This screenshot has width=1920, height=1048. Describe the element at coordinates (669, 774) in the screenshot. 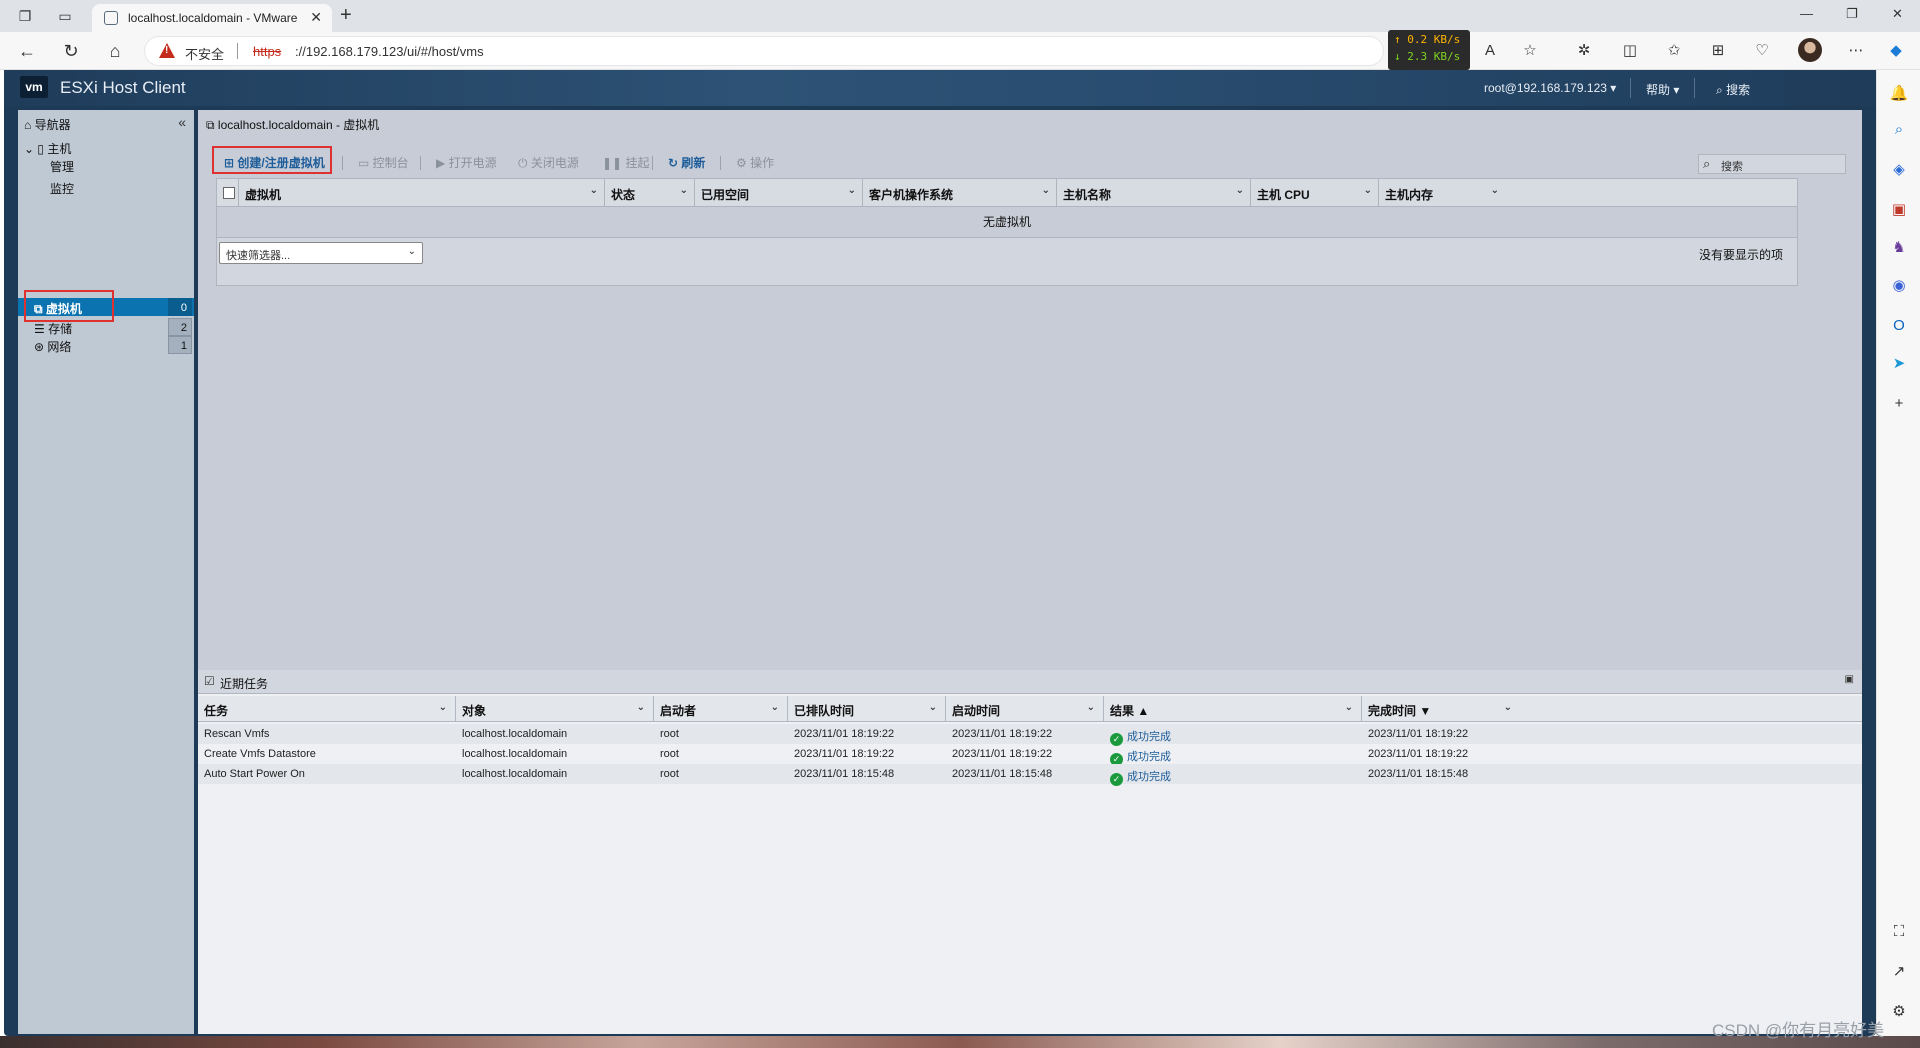

I see `task-initiator: root` at that location.